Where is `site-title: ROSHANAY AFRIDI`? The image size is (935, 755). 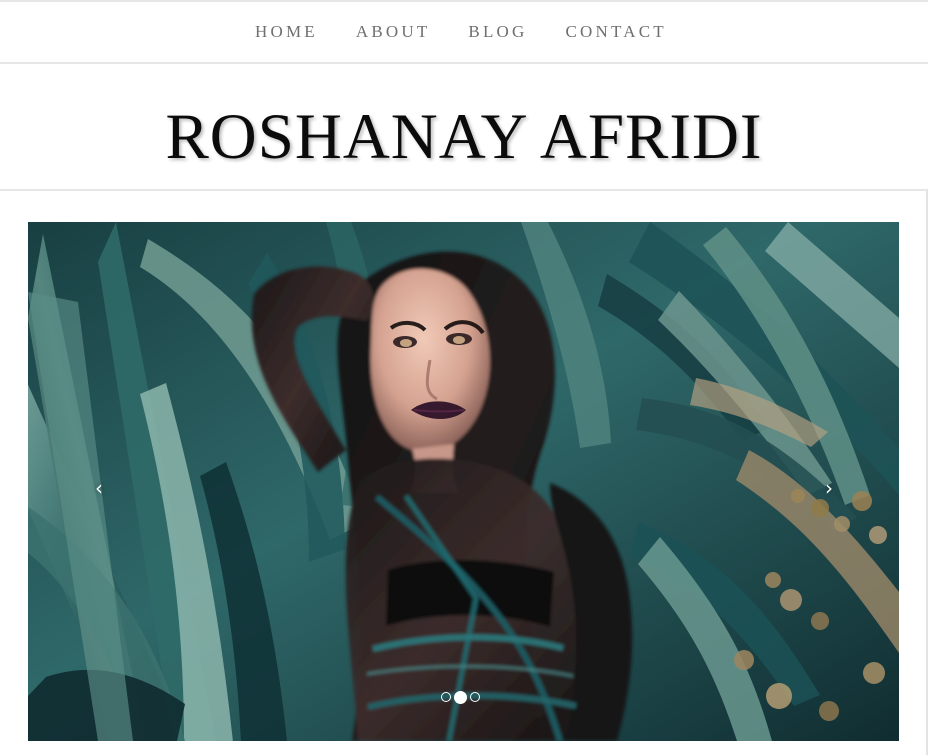
site-title: ROSHANAY AFRIDI is located at coordinates (464, 137).